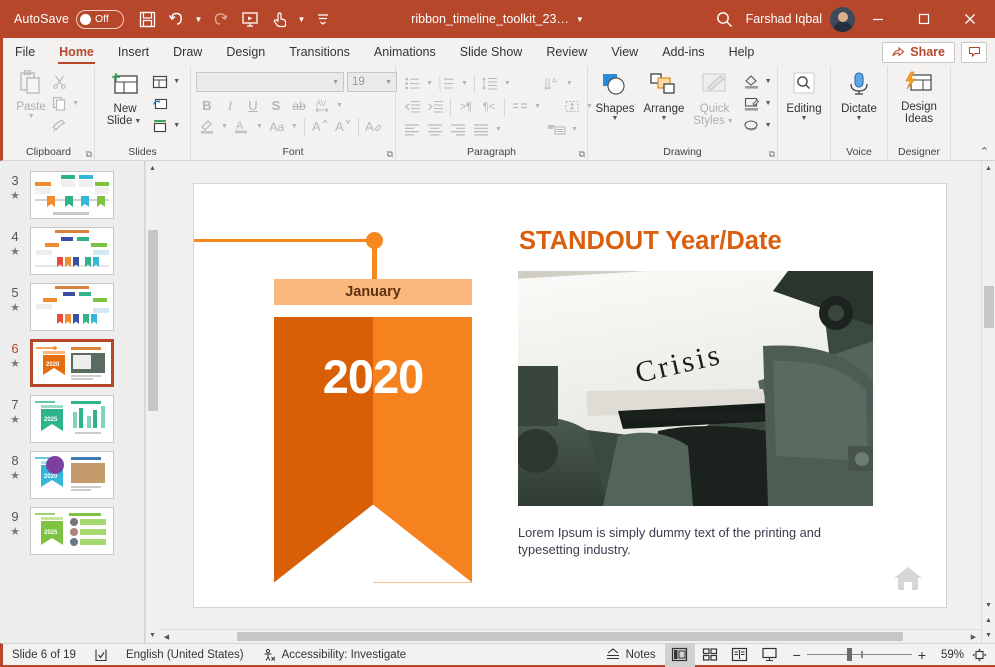  What do you see at coordinates (580, 19) in the screenshot?
I see `document-title-caret: ▼` at bounding box center [580, 19].